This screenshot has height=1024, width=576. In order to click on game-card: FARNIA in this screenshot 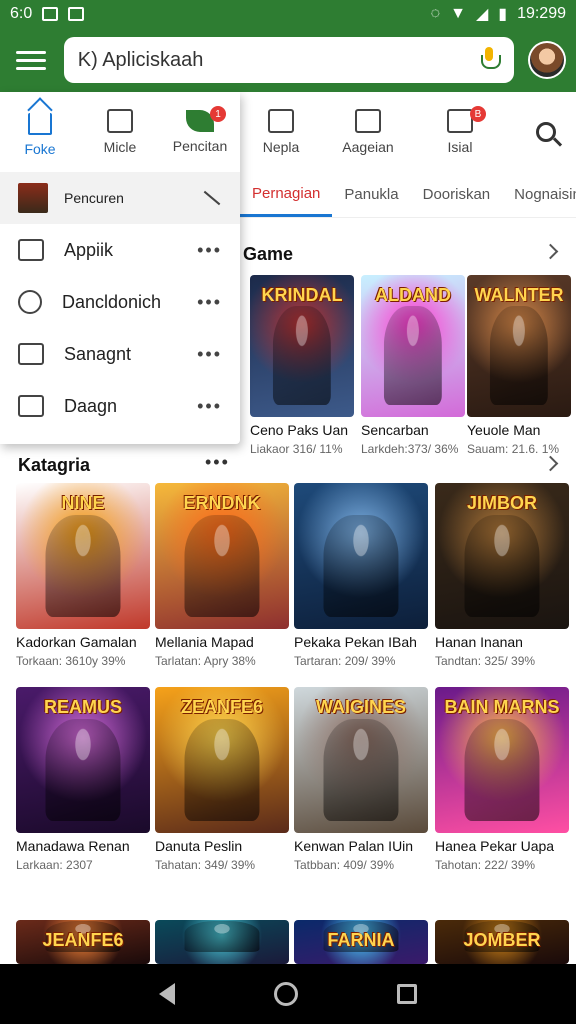, I will do `click(361, 942)`.